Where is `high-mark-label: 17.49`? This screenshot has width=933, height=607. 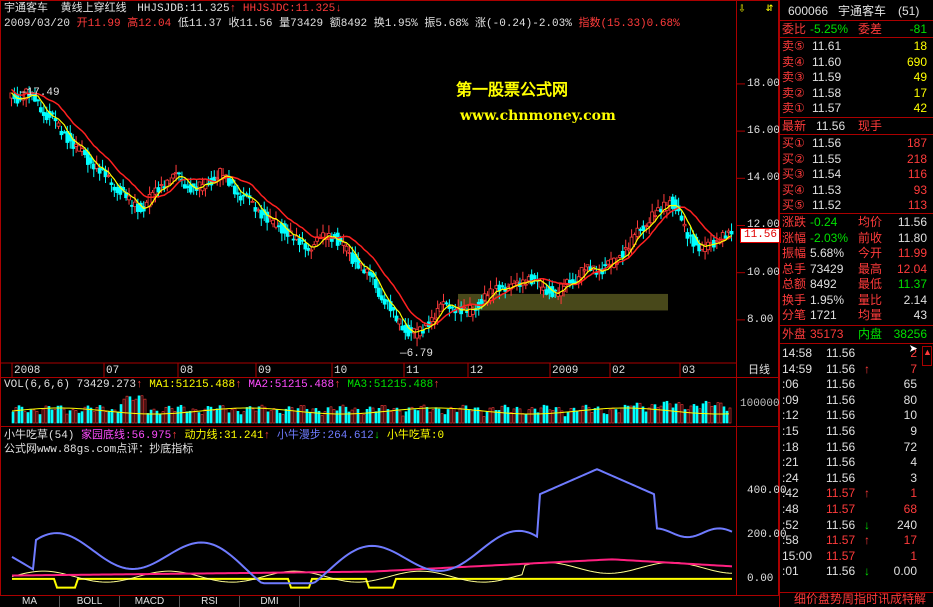 high-mark-label: 17.49 is located at coordinates (43, 93).